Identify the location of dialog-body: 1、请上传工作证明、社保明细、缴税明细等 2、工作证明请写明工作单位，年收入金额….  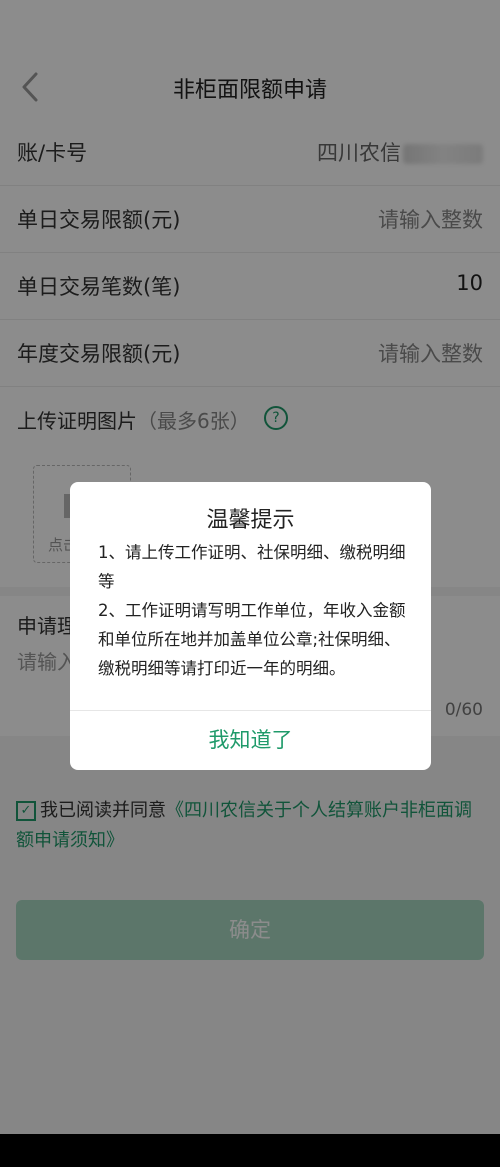
(253, 610).